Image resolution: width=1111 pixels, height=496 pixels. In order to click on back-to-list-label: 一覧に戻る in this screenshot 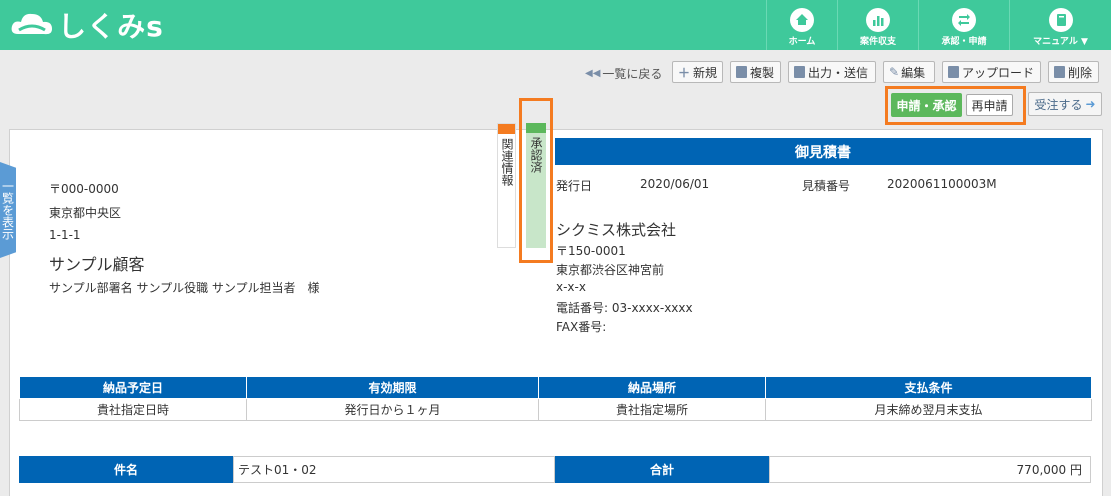, I will do `click(632, 74)`.